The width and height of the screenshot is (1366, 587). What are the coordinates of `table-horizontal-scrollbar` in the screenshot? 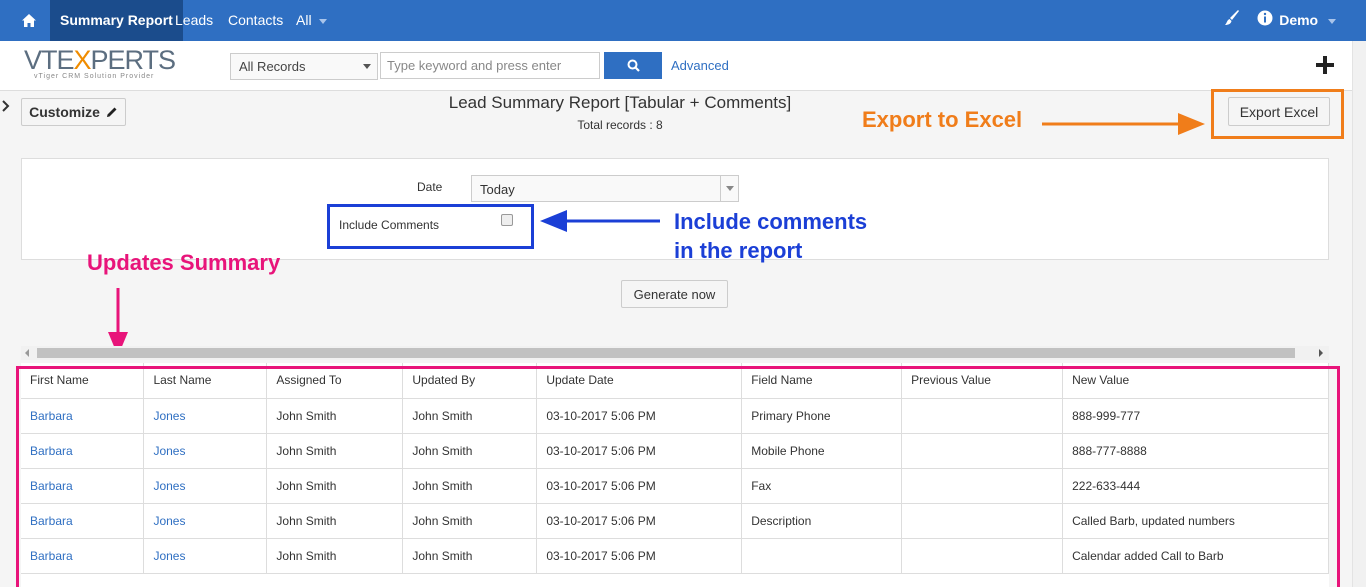 It's located at (675, 353).